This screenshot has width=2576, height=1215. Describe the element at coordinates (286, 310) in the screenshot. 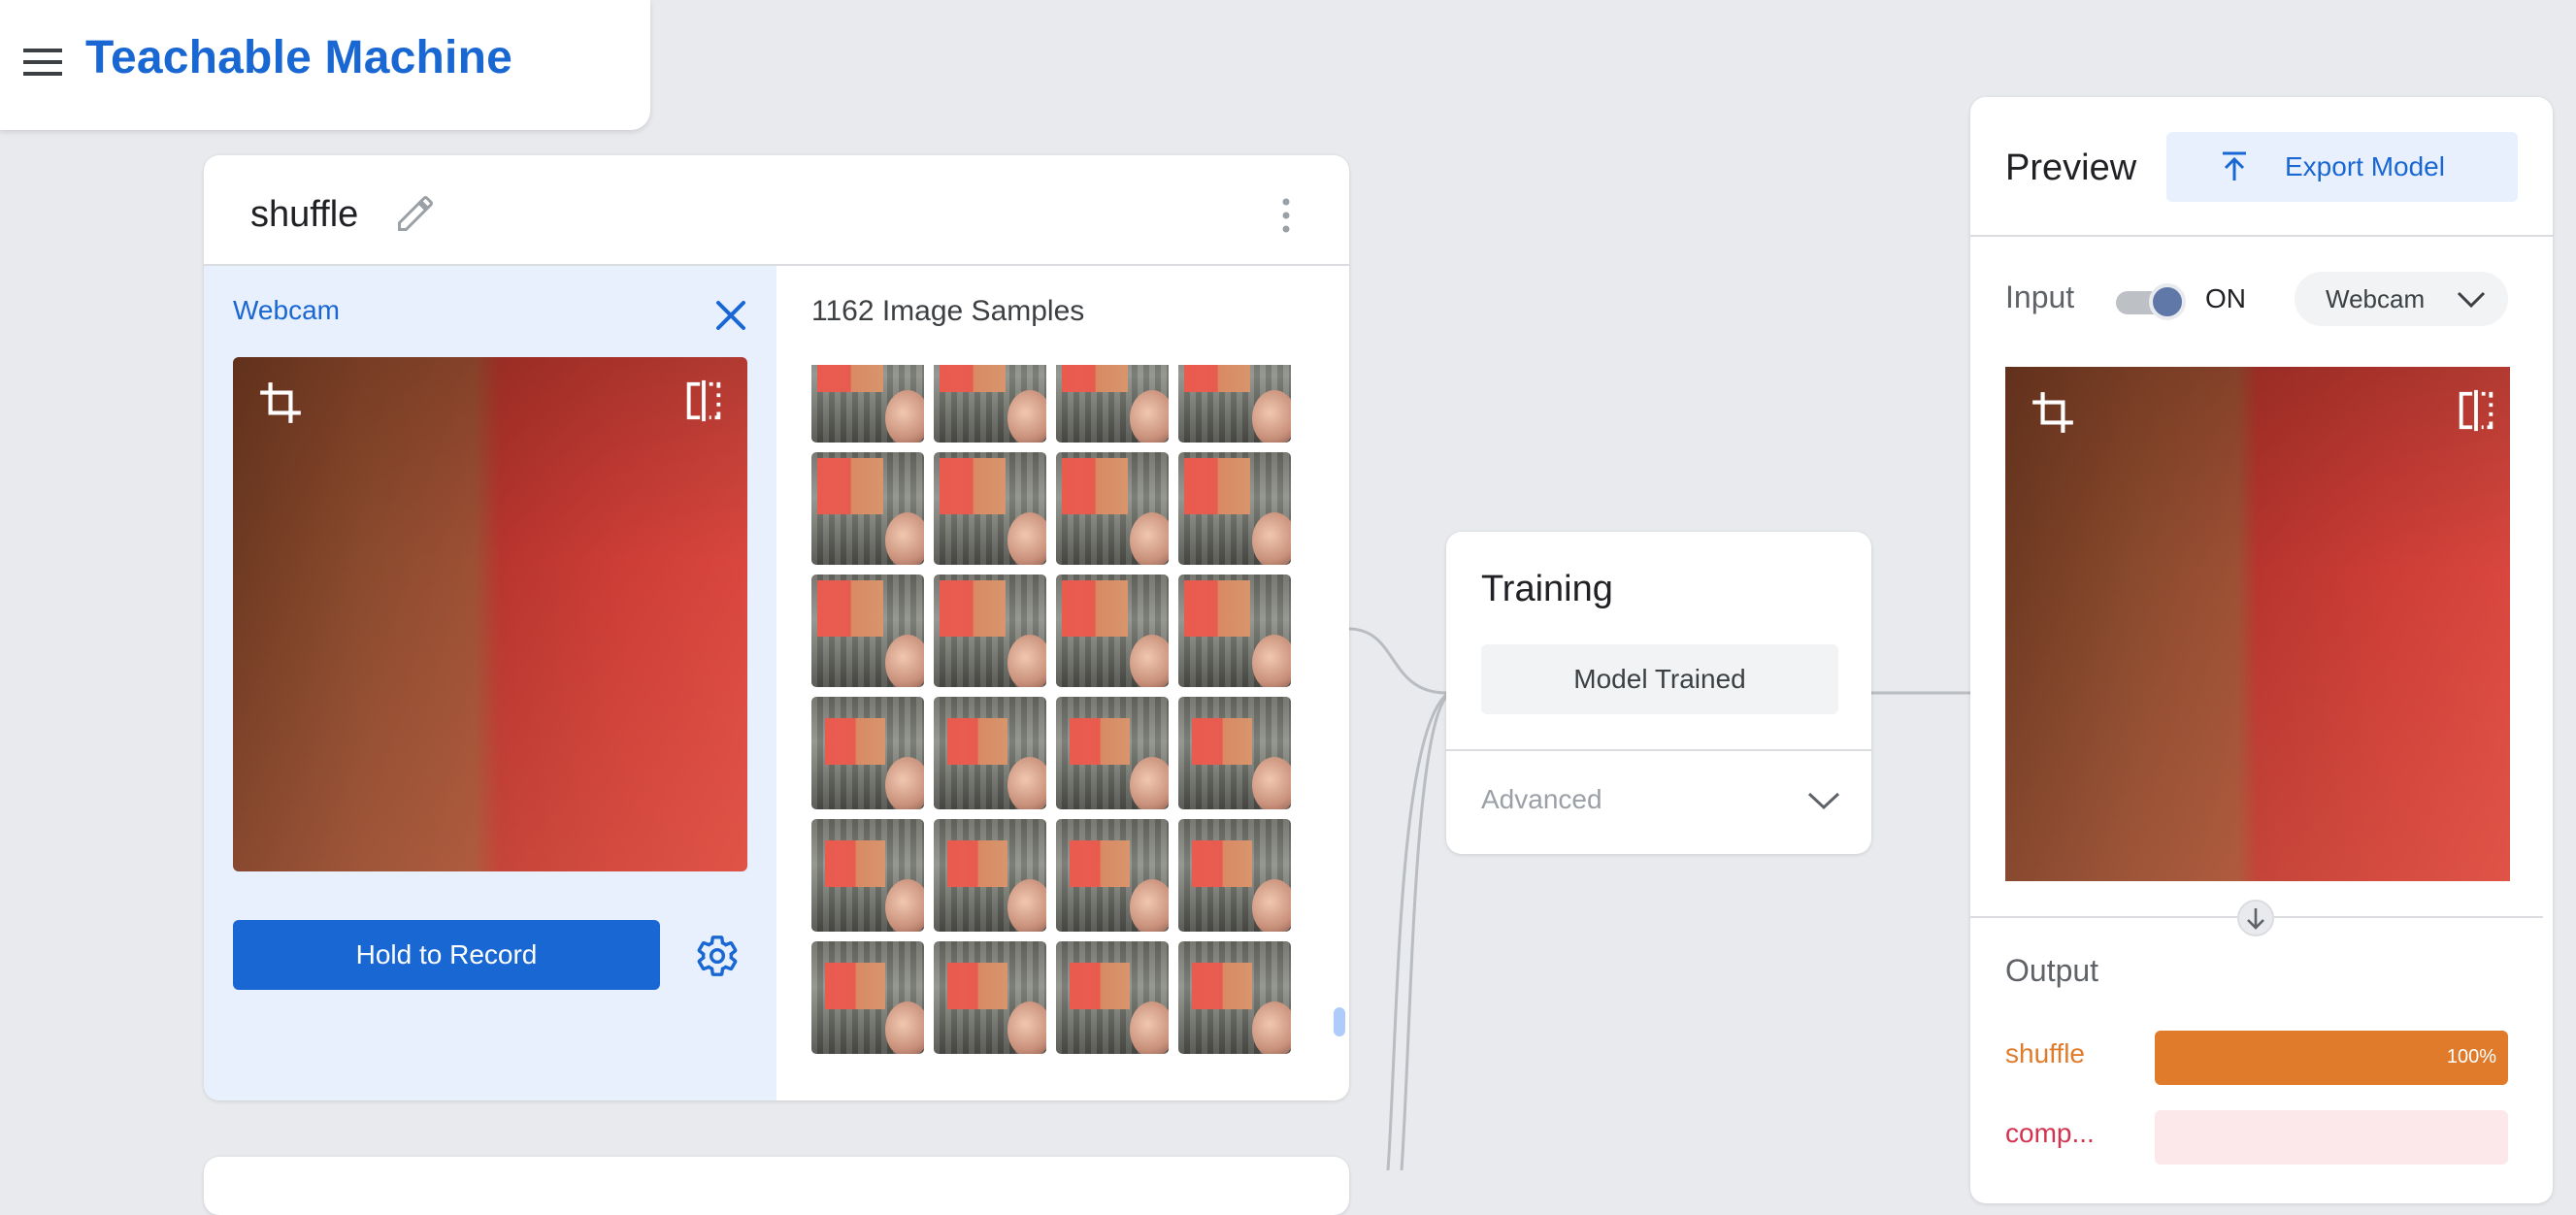

I see `webcam-label: Webcam` at that location.